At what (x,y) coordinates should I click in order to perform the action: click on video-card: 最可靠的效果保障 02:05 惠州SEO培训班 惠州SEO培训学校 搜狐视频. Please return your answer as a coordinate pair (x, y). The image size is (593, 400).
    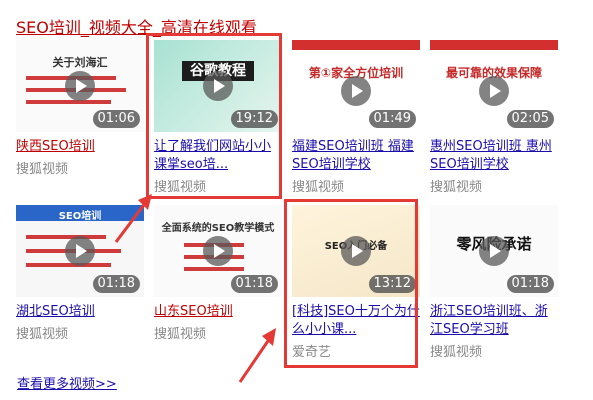
    Looking at the image, I should click on (494, 117).